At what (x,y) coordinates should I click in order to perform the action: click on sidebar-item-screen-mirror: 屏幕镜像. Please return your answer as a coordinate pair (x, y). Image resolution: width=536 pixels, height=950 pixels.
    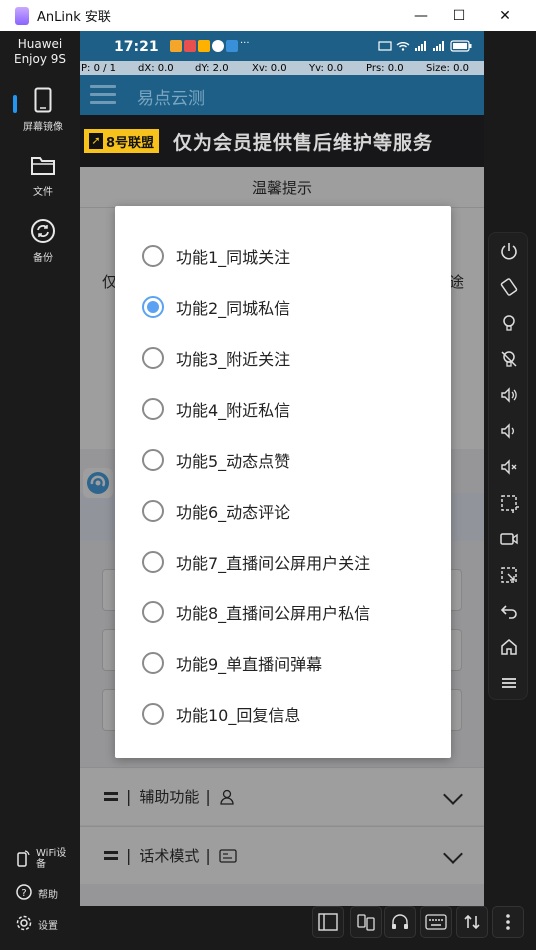
    Looking at the image, I should click on (43, 109).